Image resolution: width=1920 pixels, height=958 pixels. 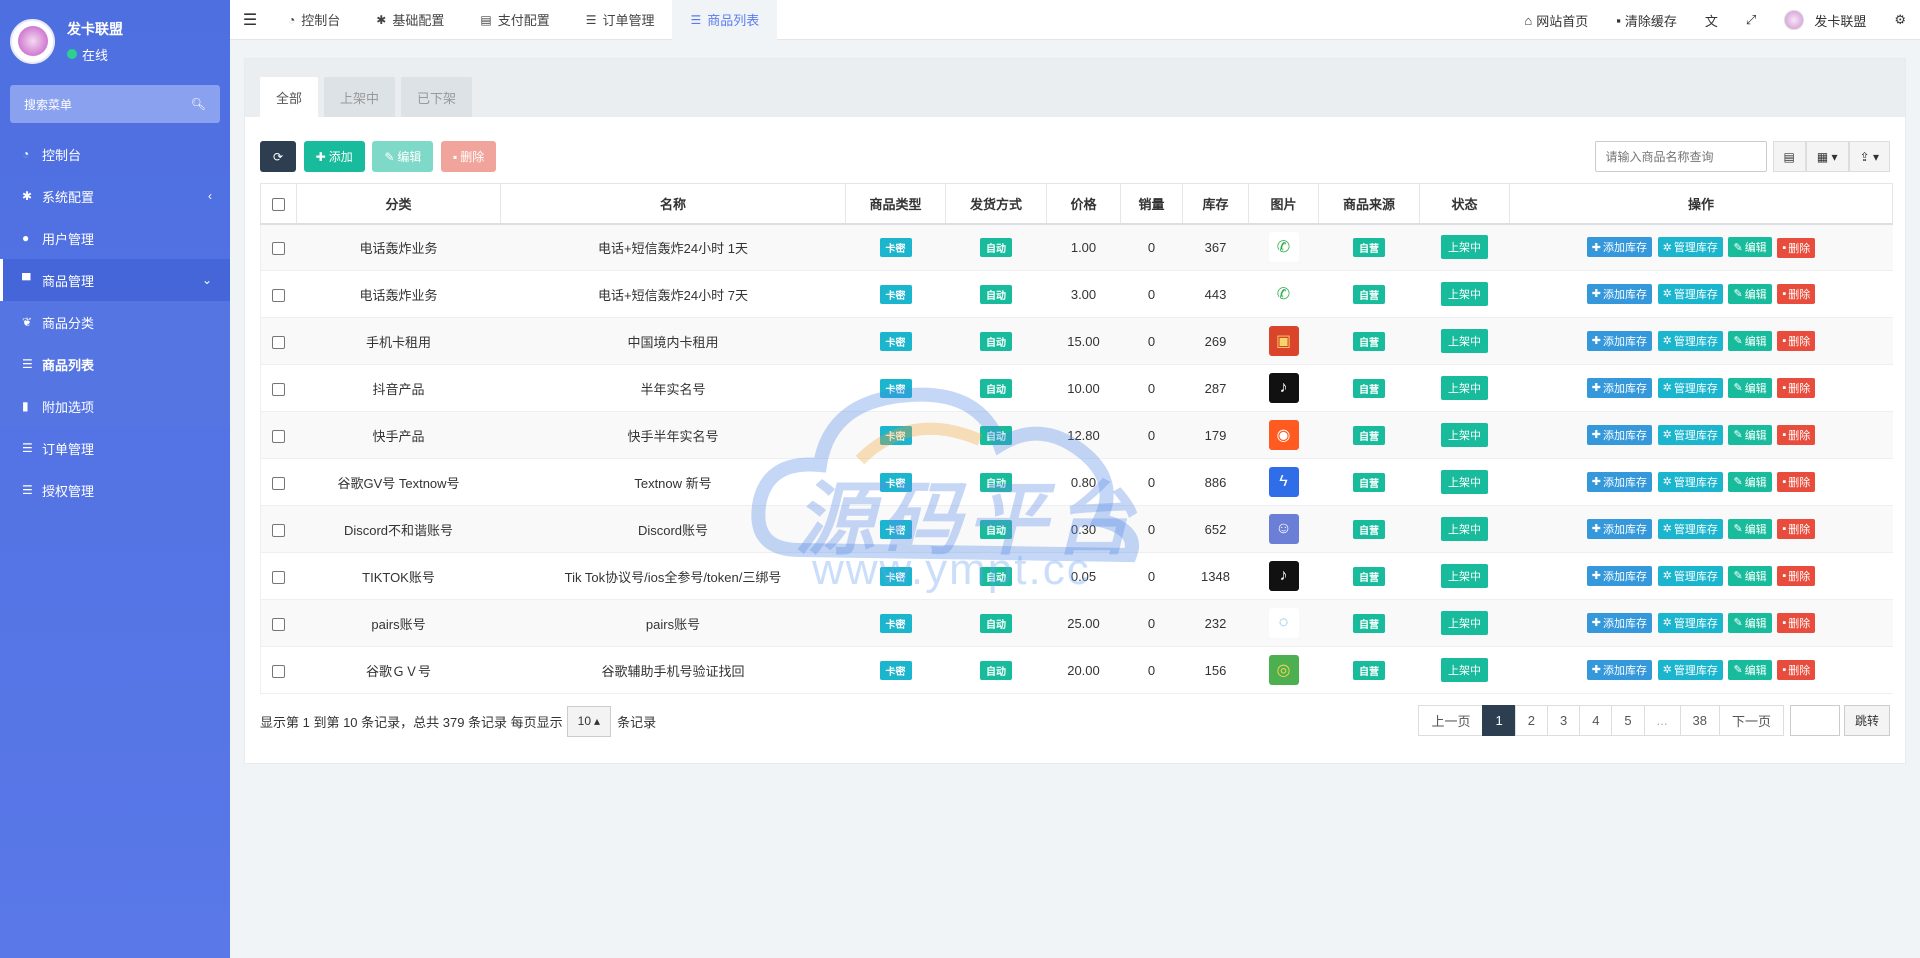 What do you see at coordinates (410, 20) in the screenshot?
I see `tab-basic-config: ✱ 基础配置` at bounding box center [410, 20].